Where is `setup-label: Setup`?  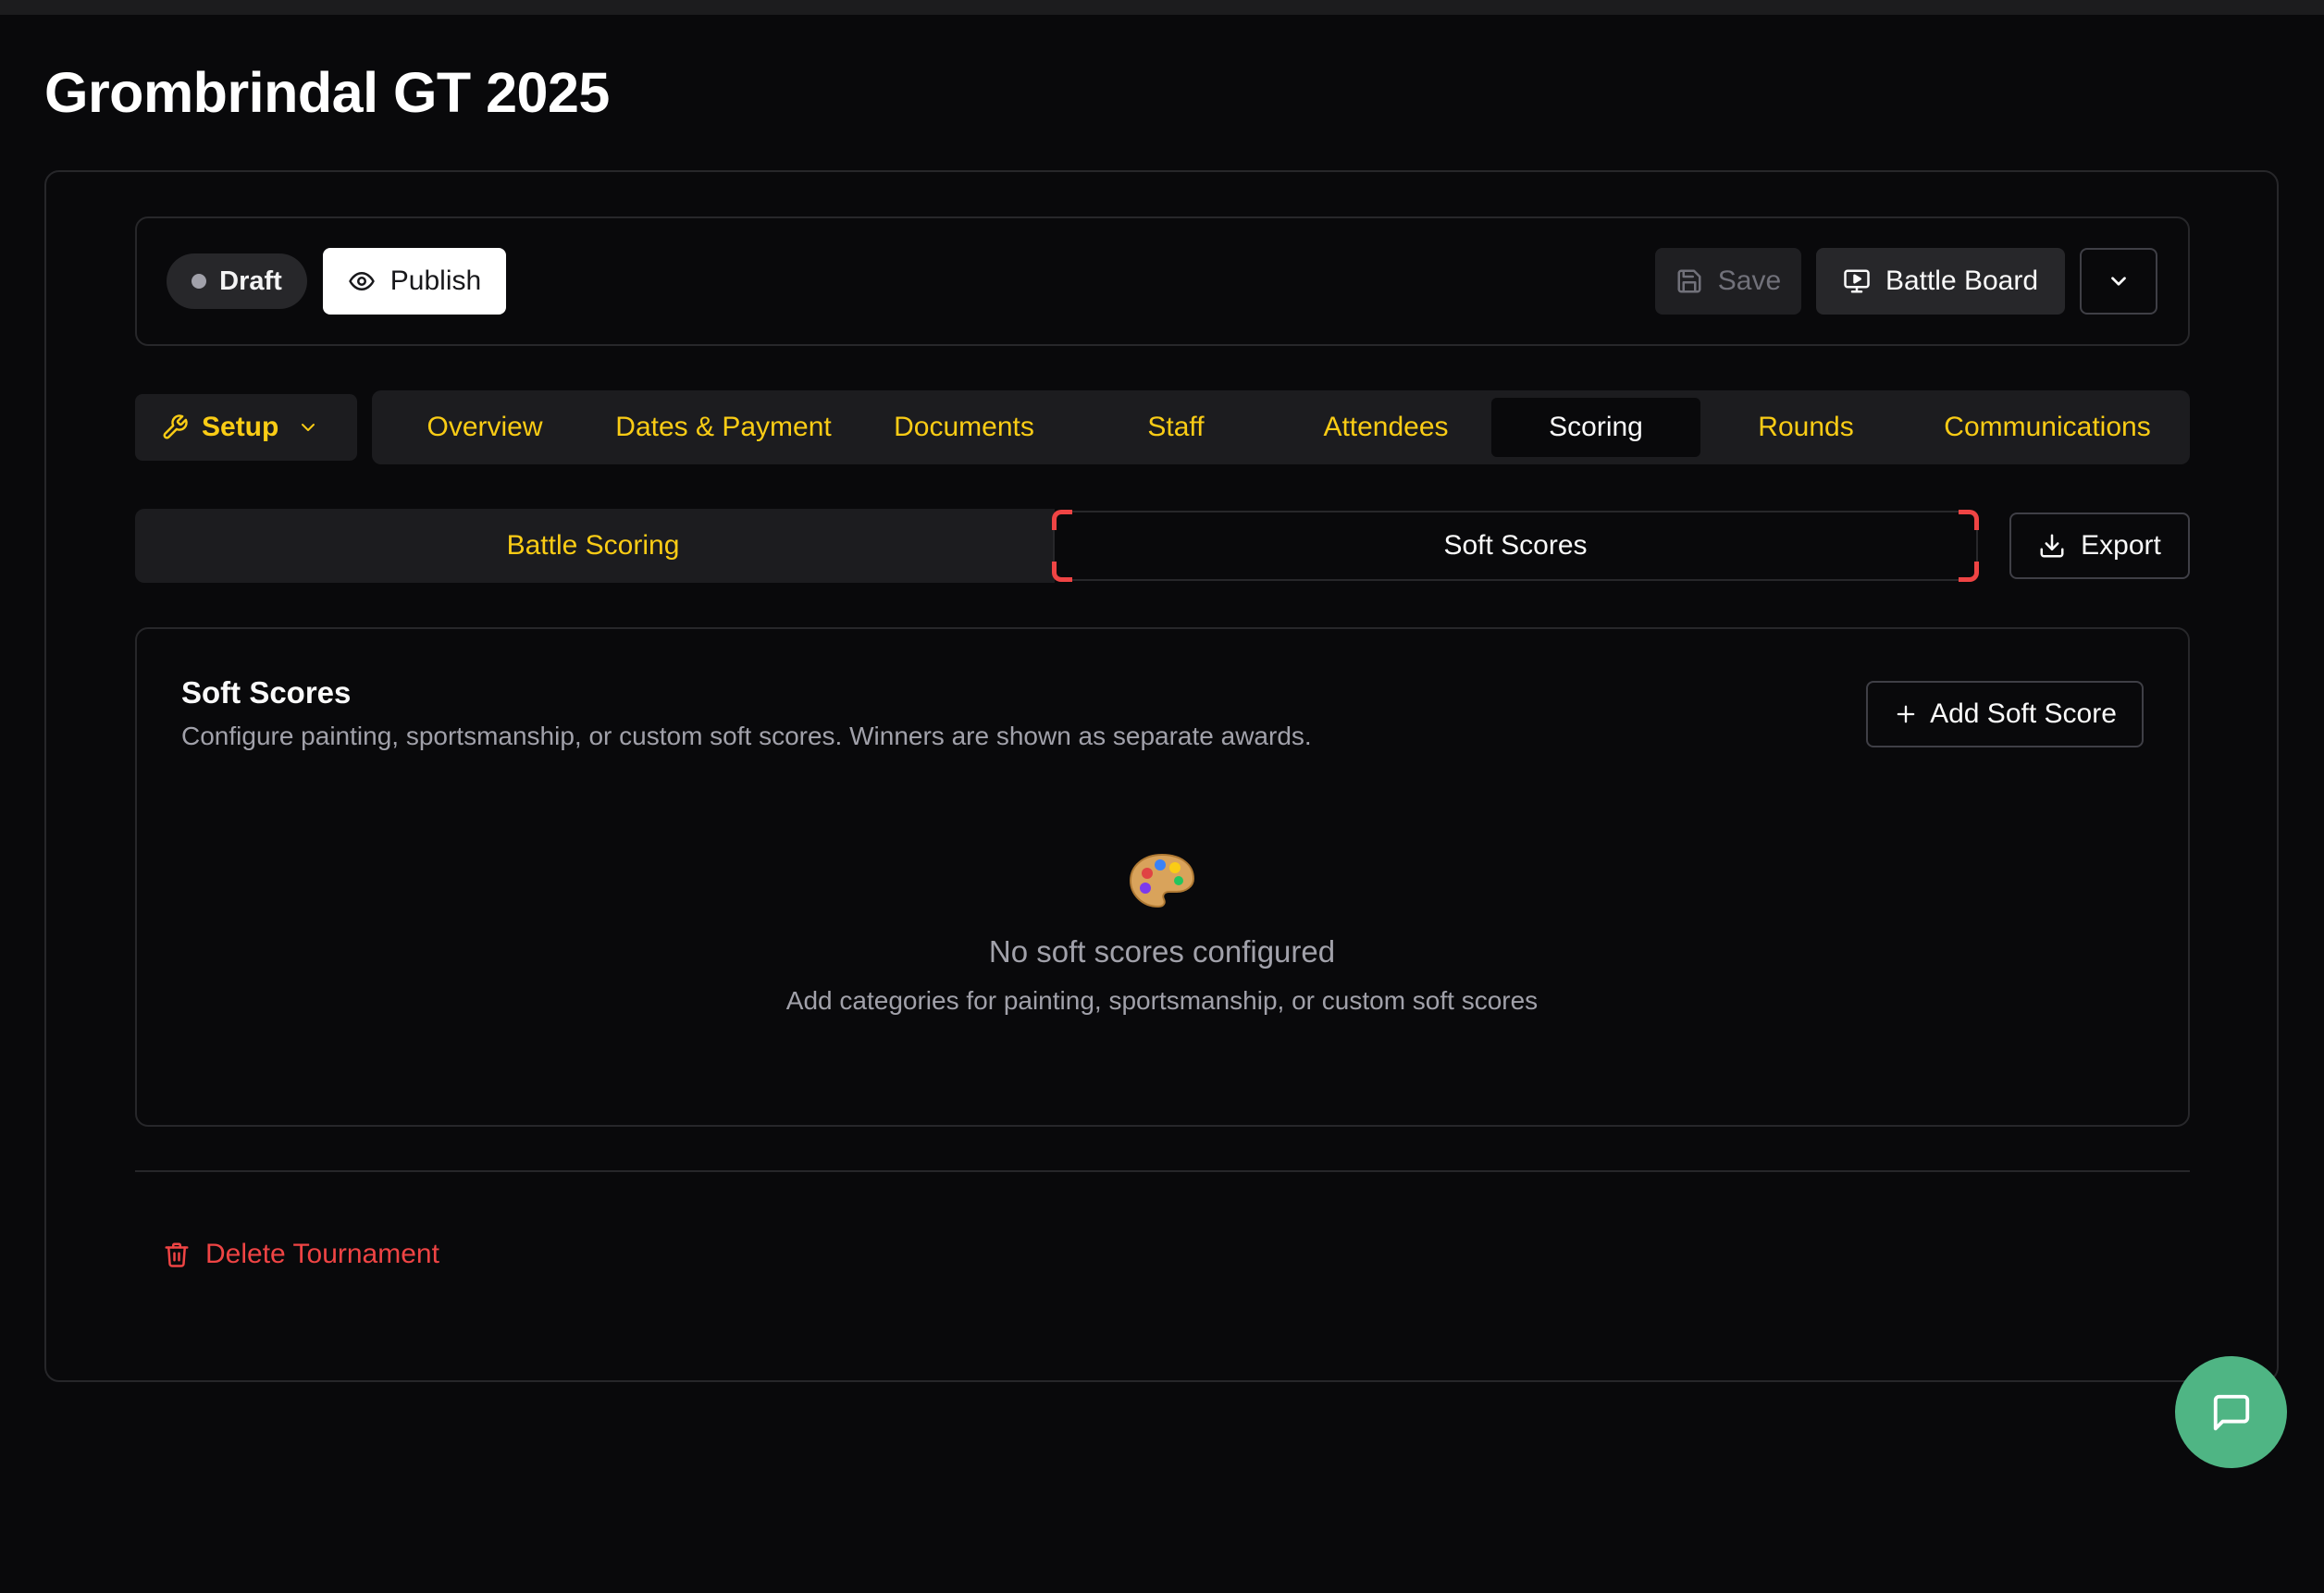 setup-label: Setup is located at coordinates (240, 427).